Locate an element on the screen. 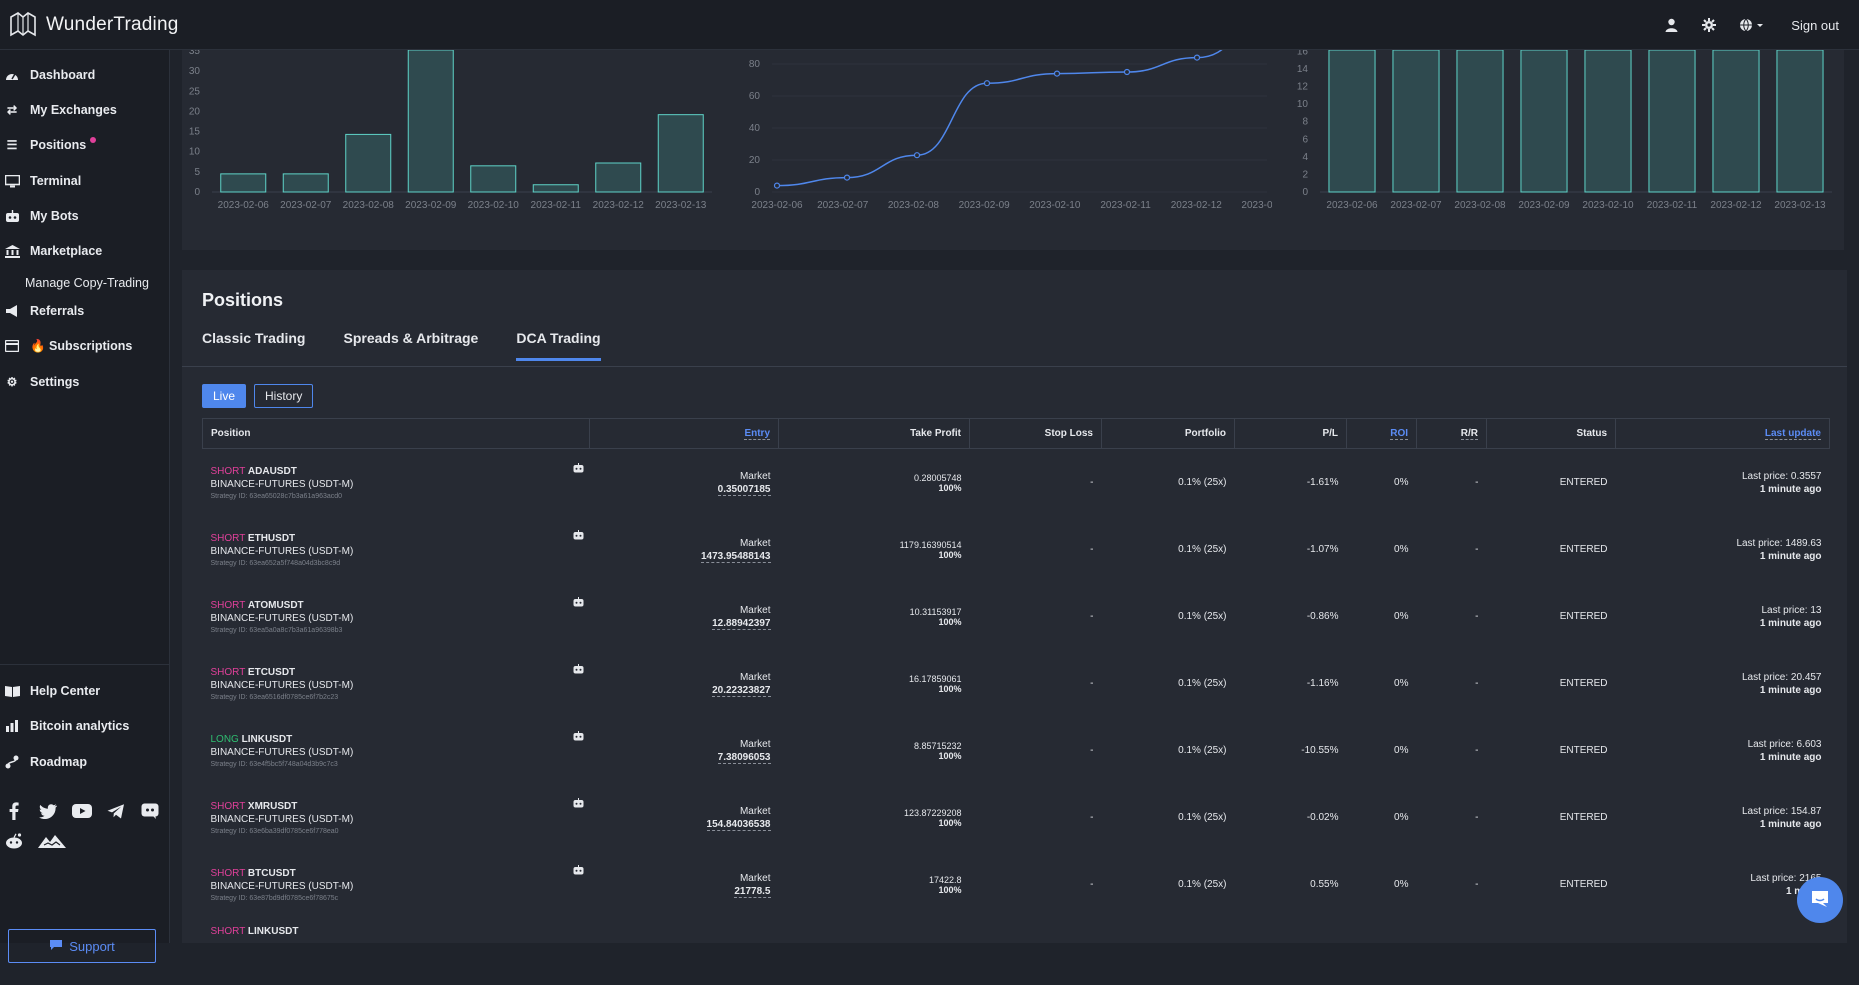 The height and width of the screenshot is (985, 1859). tab-spreads-arbitrage: Spreads & Arbitrage is located at coordinates (410, 345).